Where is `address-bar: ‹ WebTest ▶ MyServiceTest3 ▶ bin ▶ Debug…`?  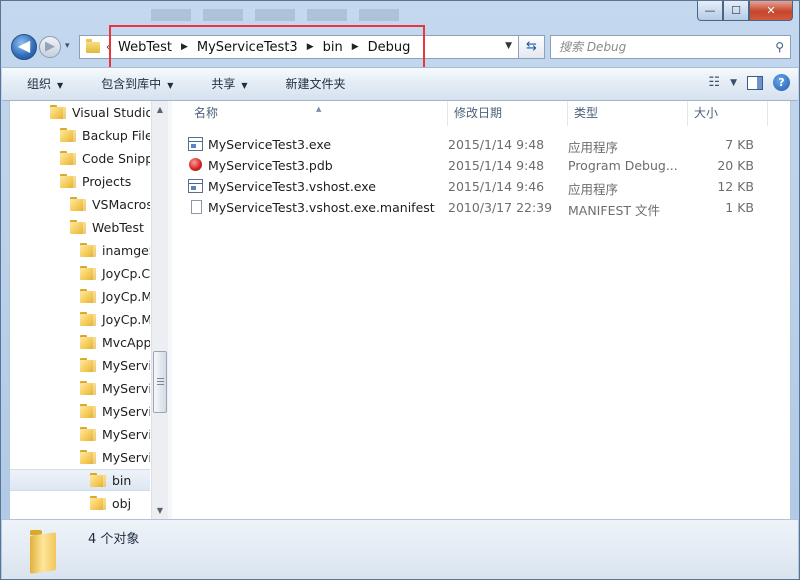
address-bar: ‹ WebTest ▶ MyServiceTest3 ▶ bin ▶ Debug… is located at coordinates (299, 47).